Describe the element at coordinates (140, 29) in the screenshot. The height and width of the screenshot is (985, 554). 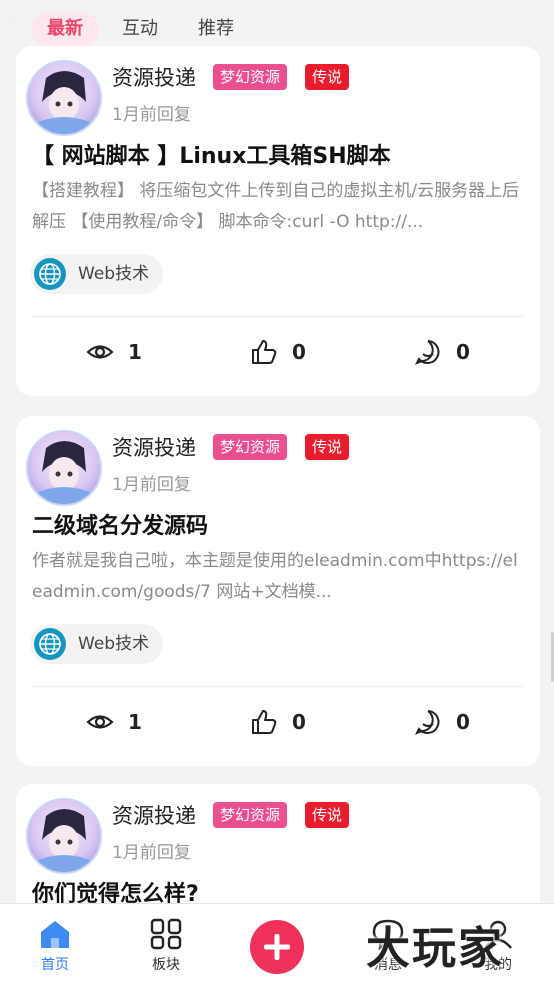
I see `tab-interaction: 互动` at that location.